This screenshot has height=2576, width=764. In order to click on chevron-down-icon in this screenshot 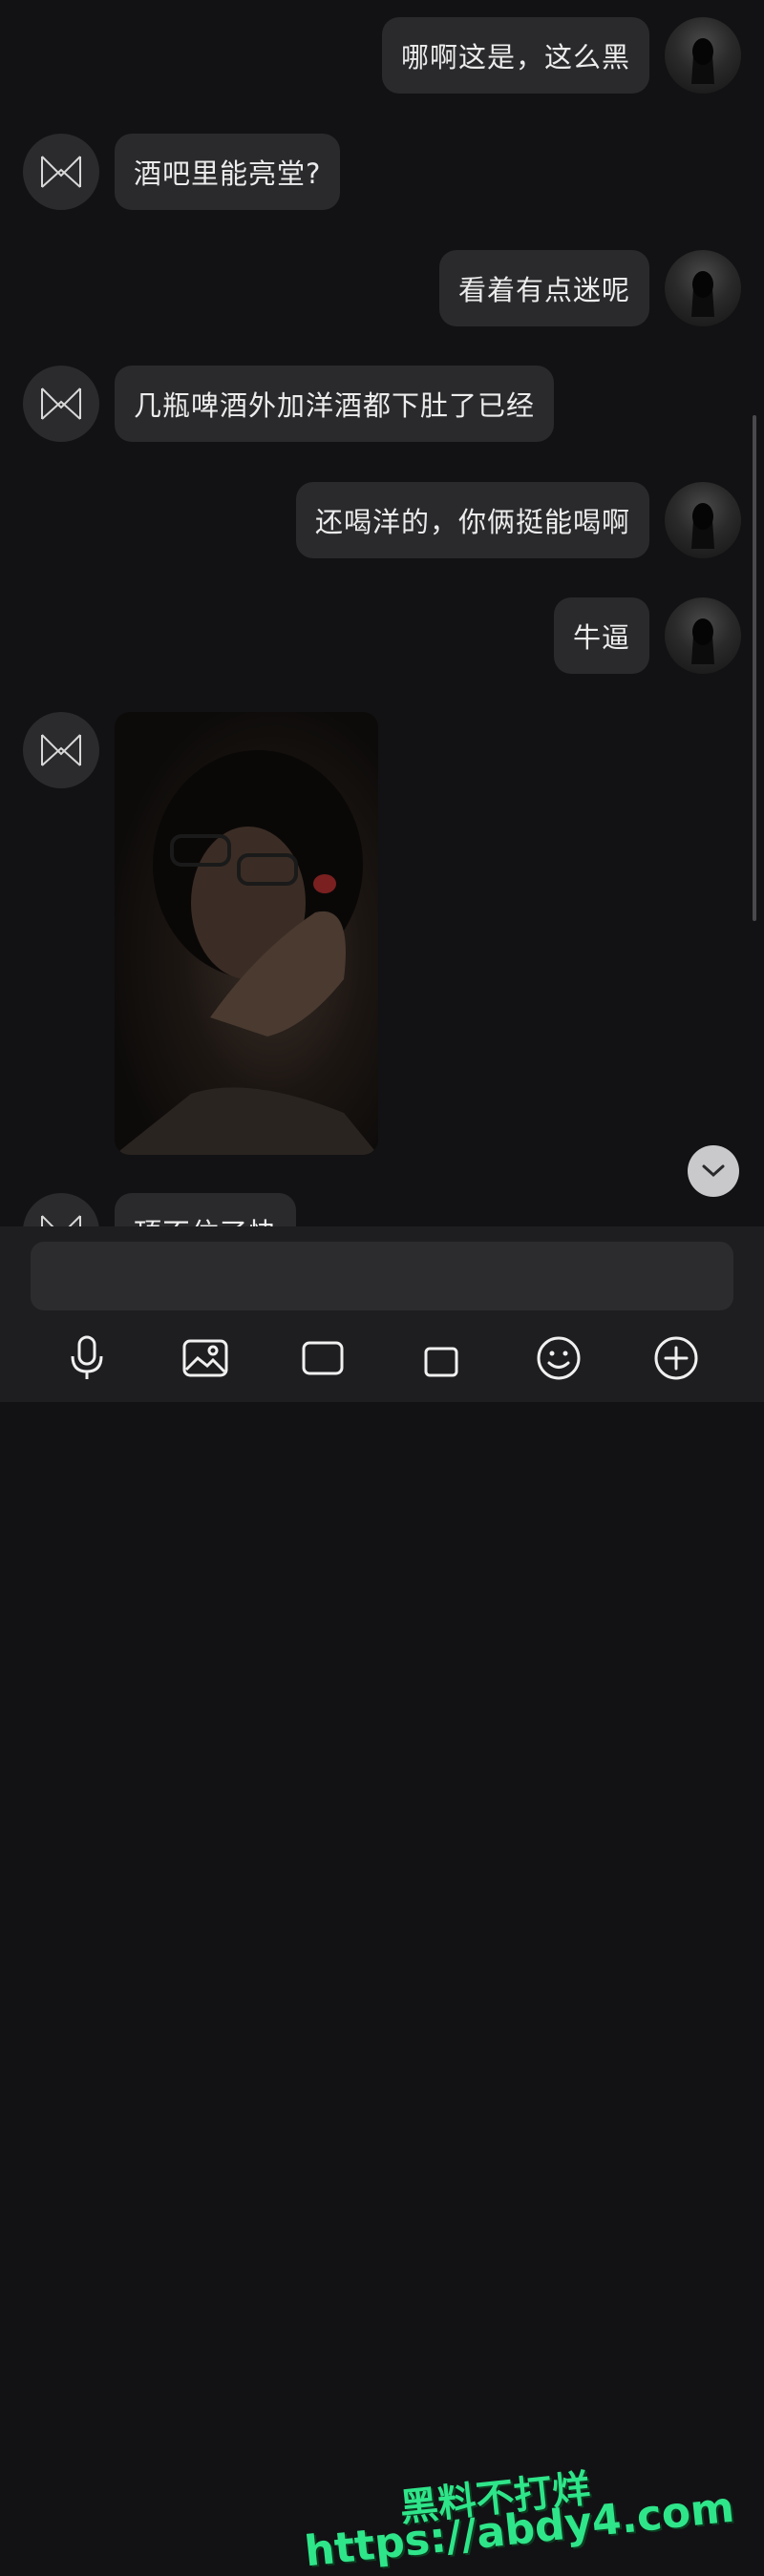, I will do `click(713, 1171)`.